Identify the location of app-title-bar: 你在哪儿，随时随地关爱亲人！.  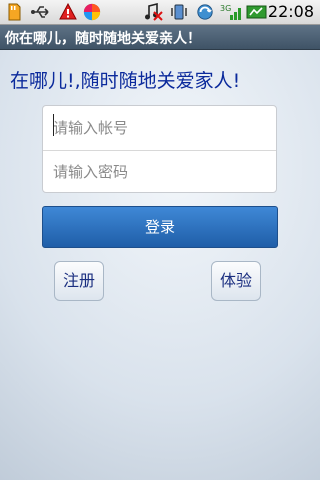
(160, 37).